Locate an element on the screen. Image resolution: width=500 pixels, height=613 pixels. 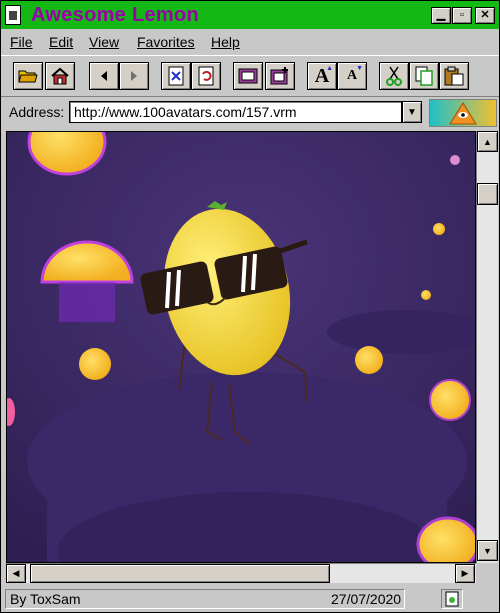
maximize-button: ▫ is located at coordinates (462, 15).